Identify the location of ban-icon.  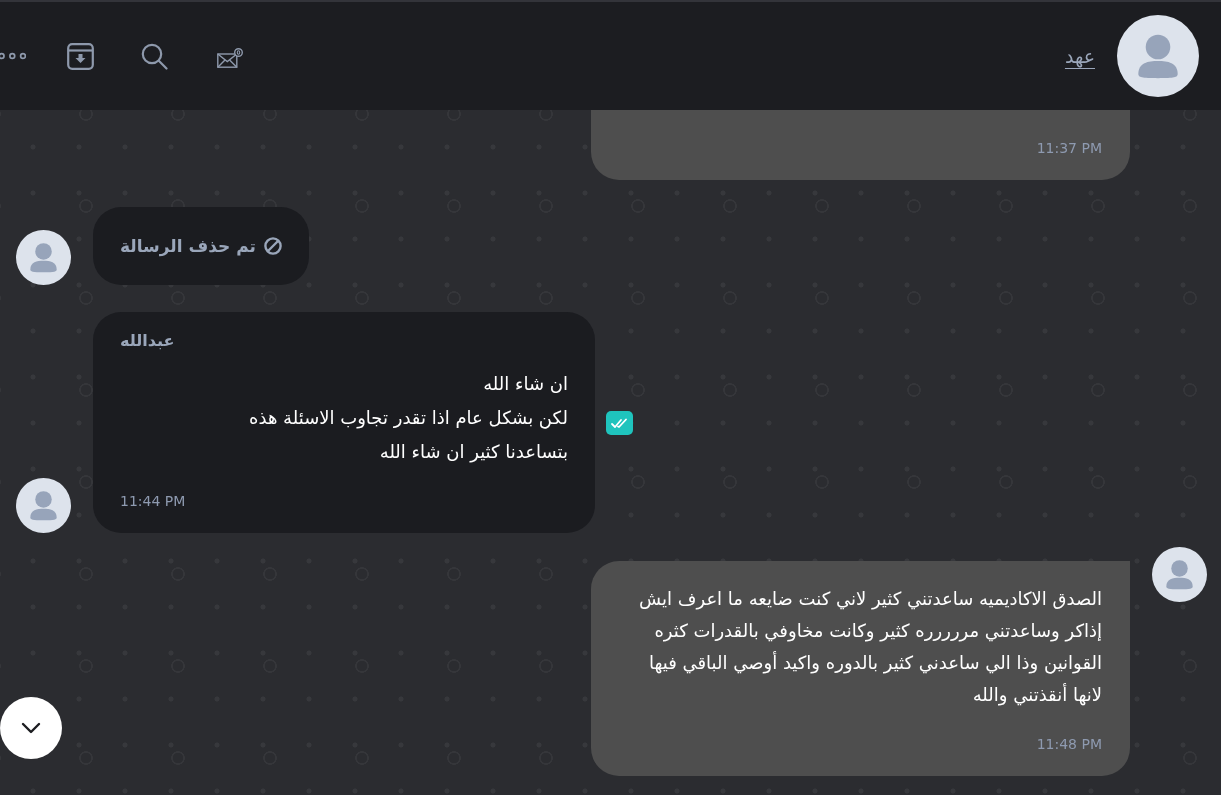
(272, 246).